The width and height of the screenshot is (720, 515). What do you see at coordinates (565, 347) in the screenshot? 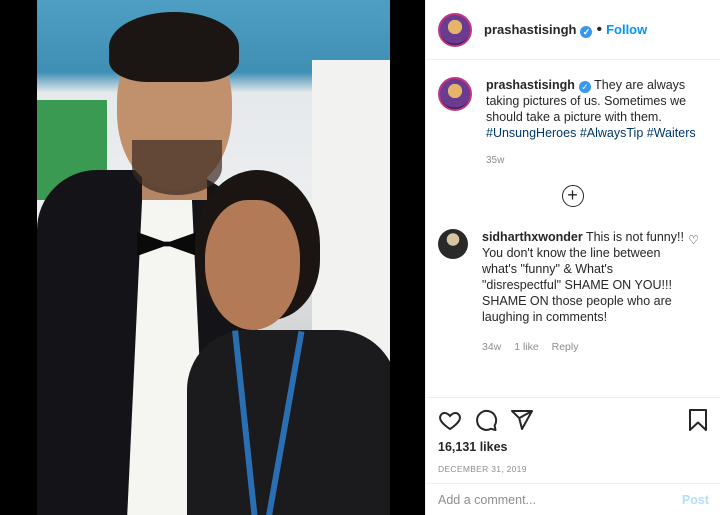
I see `reply-button: Reply` at bounding box center [565, 347].